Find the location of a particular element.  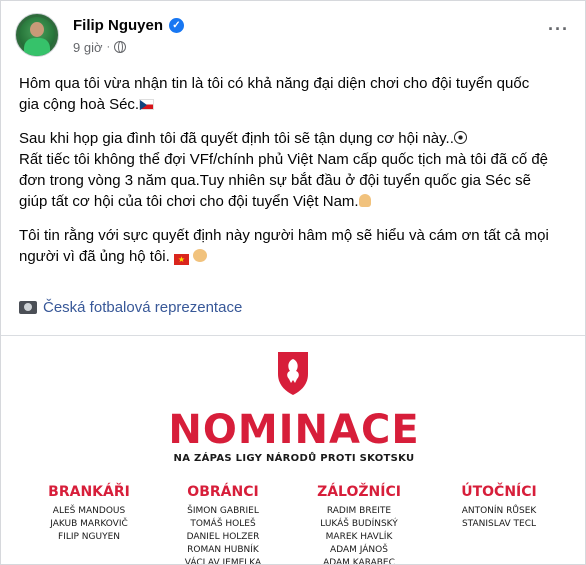

player-name: ADAM KARABEC is located at coordinates (359, 561).